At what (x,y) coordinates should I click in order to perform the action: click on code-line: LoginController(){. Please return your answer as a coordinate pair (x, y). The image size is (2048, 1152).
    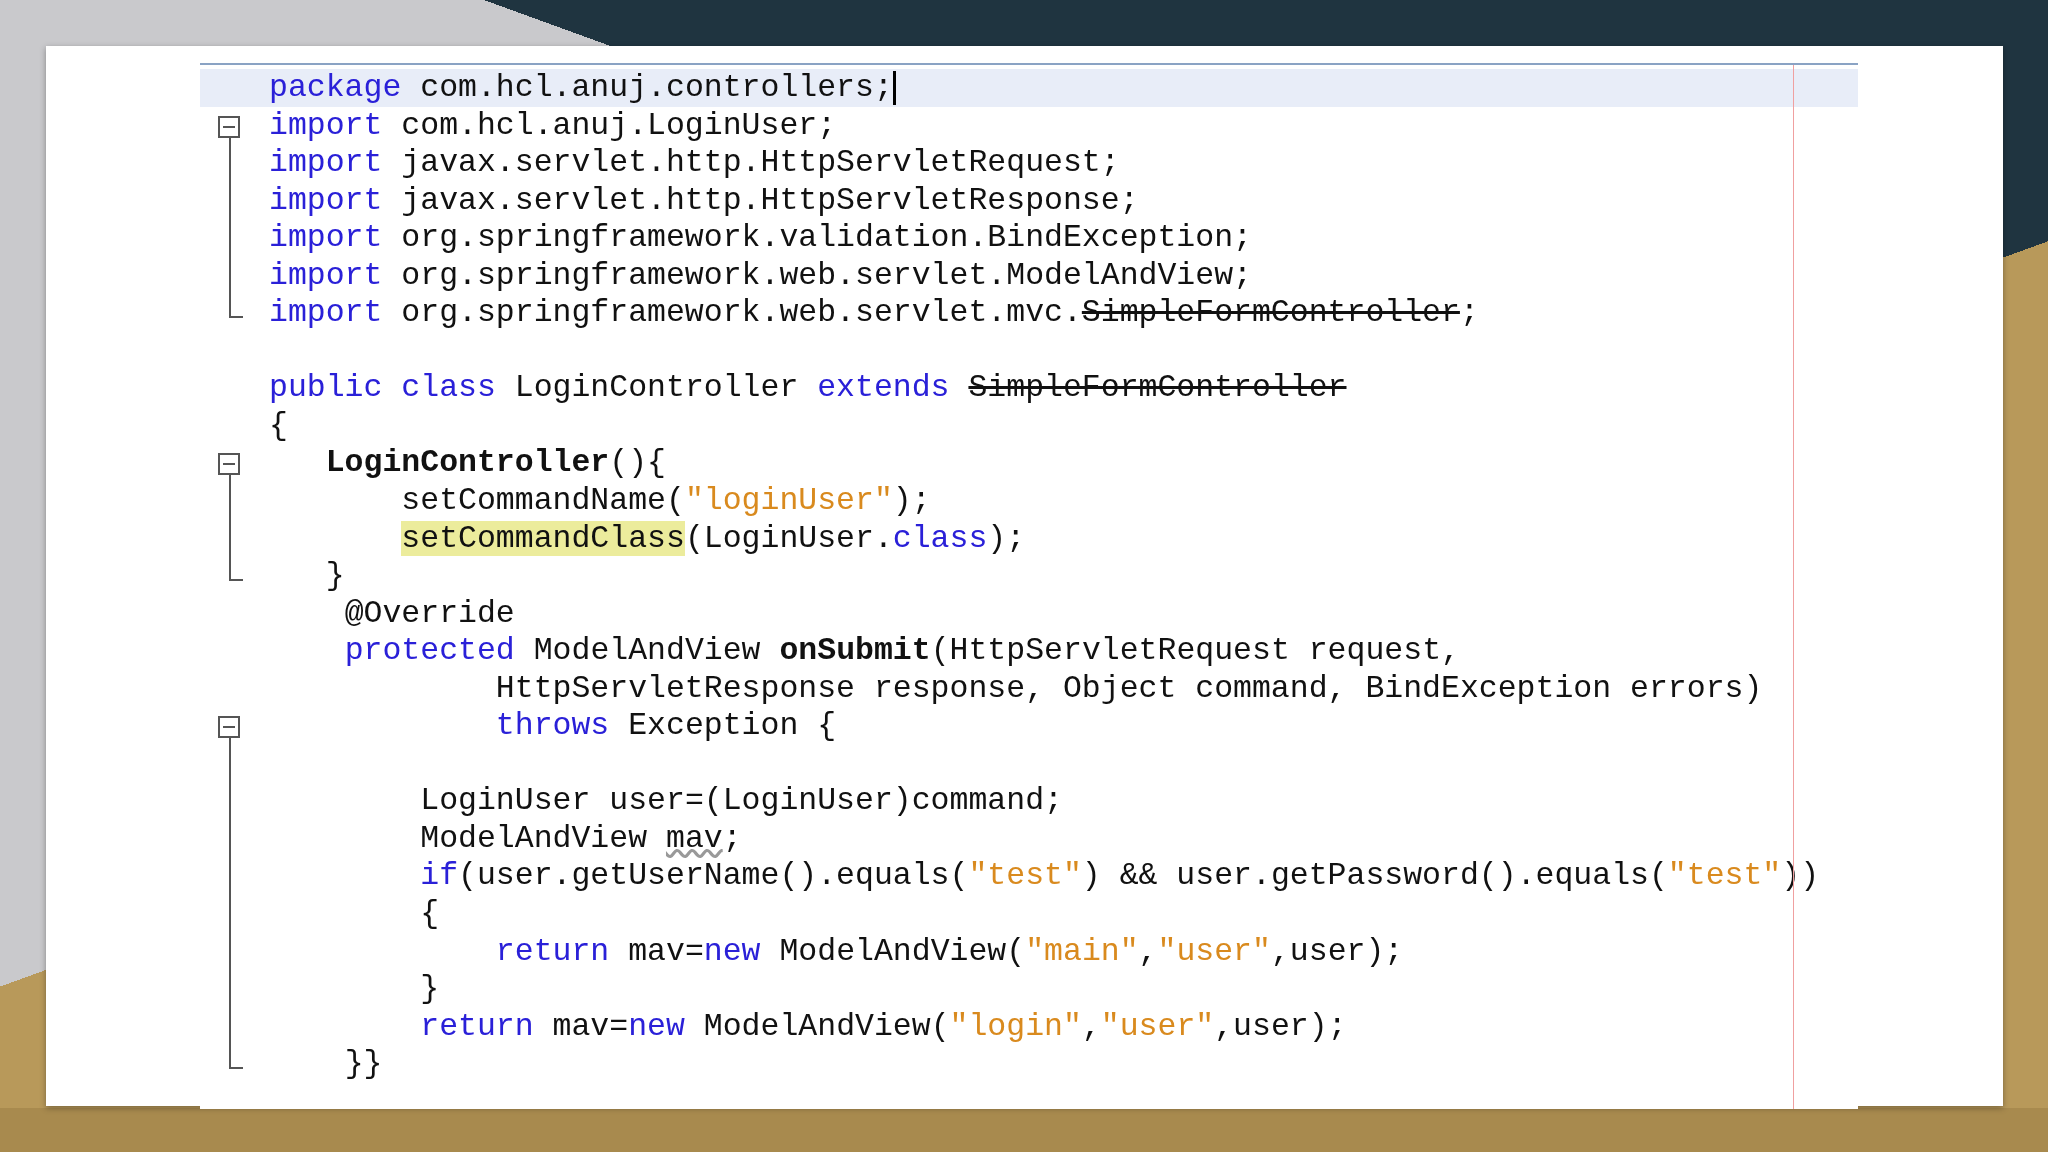
    Looking at the image, I should click on (495, 463).